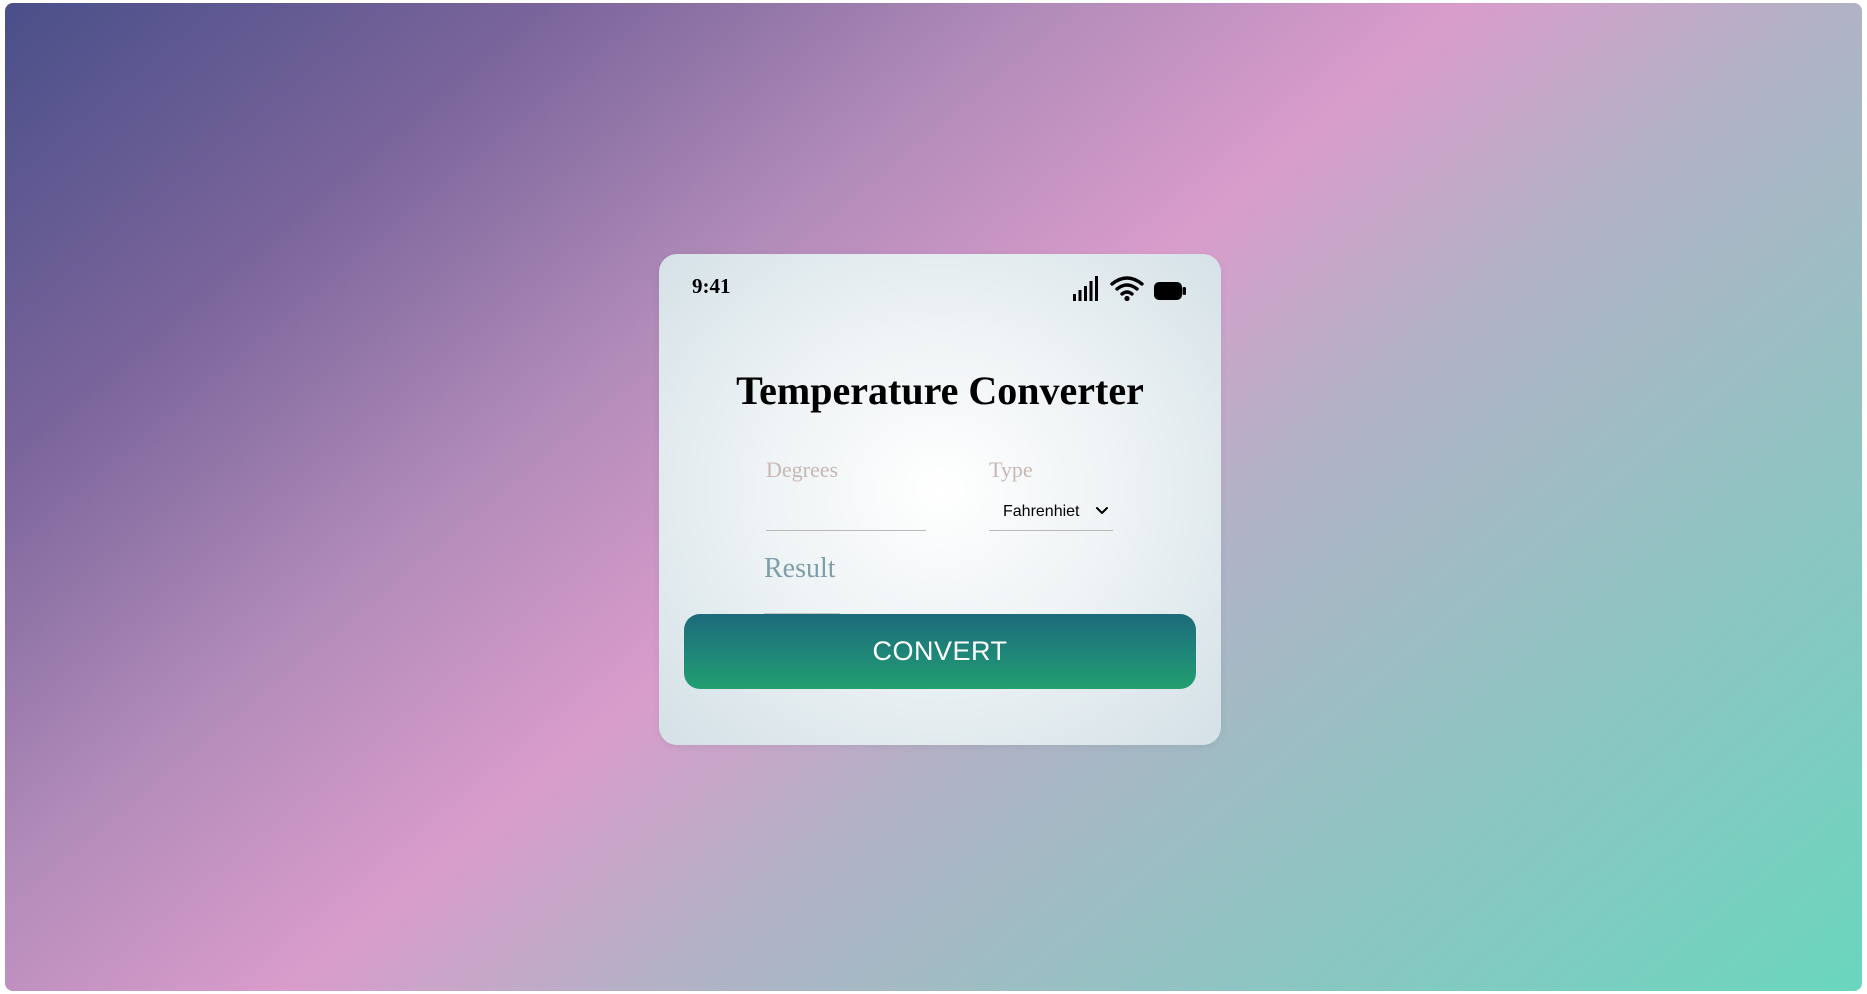  Describe the element at coordinates (1102, 512) in the screenshot. I see `chevron-down-icon` at that location.